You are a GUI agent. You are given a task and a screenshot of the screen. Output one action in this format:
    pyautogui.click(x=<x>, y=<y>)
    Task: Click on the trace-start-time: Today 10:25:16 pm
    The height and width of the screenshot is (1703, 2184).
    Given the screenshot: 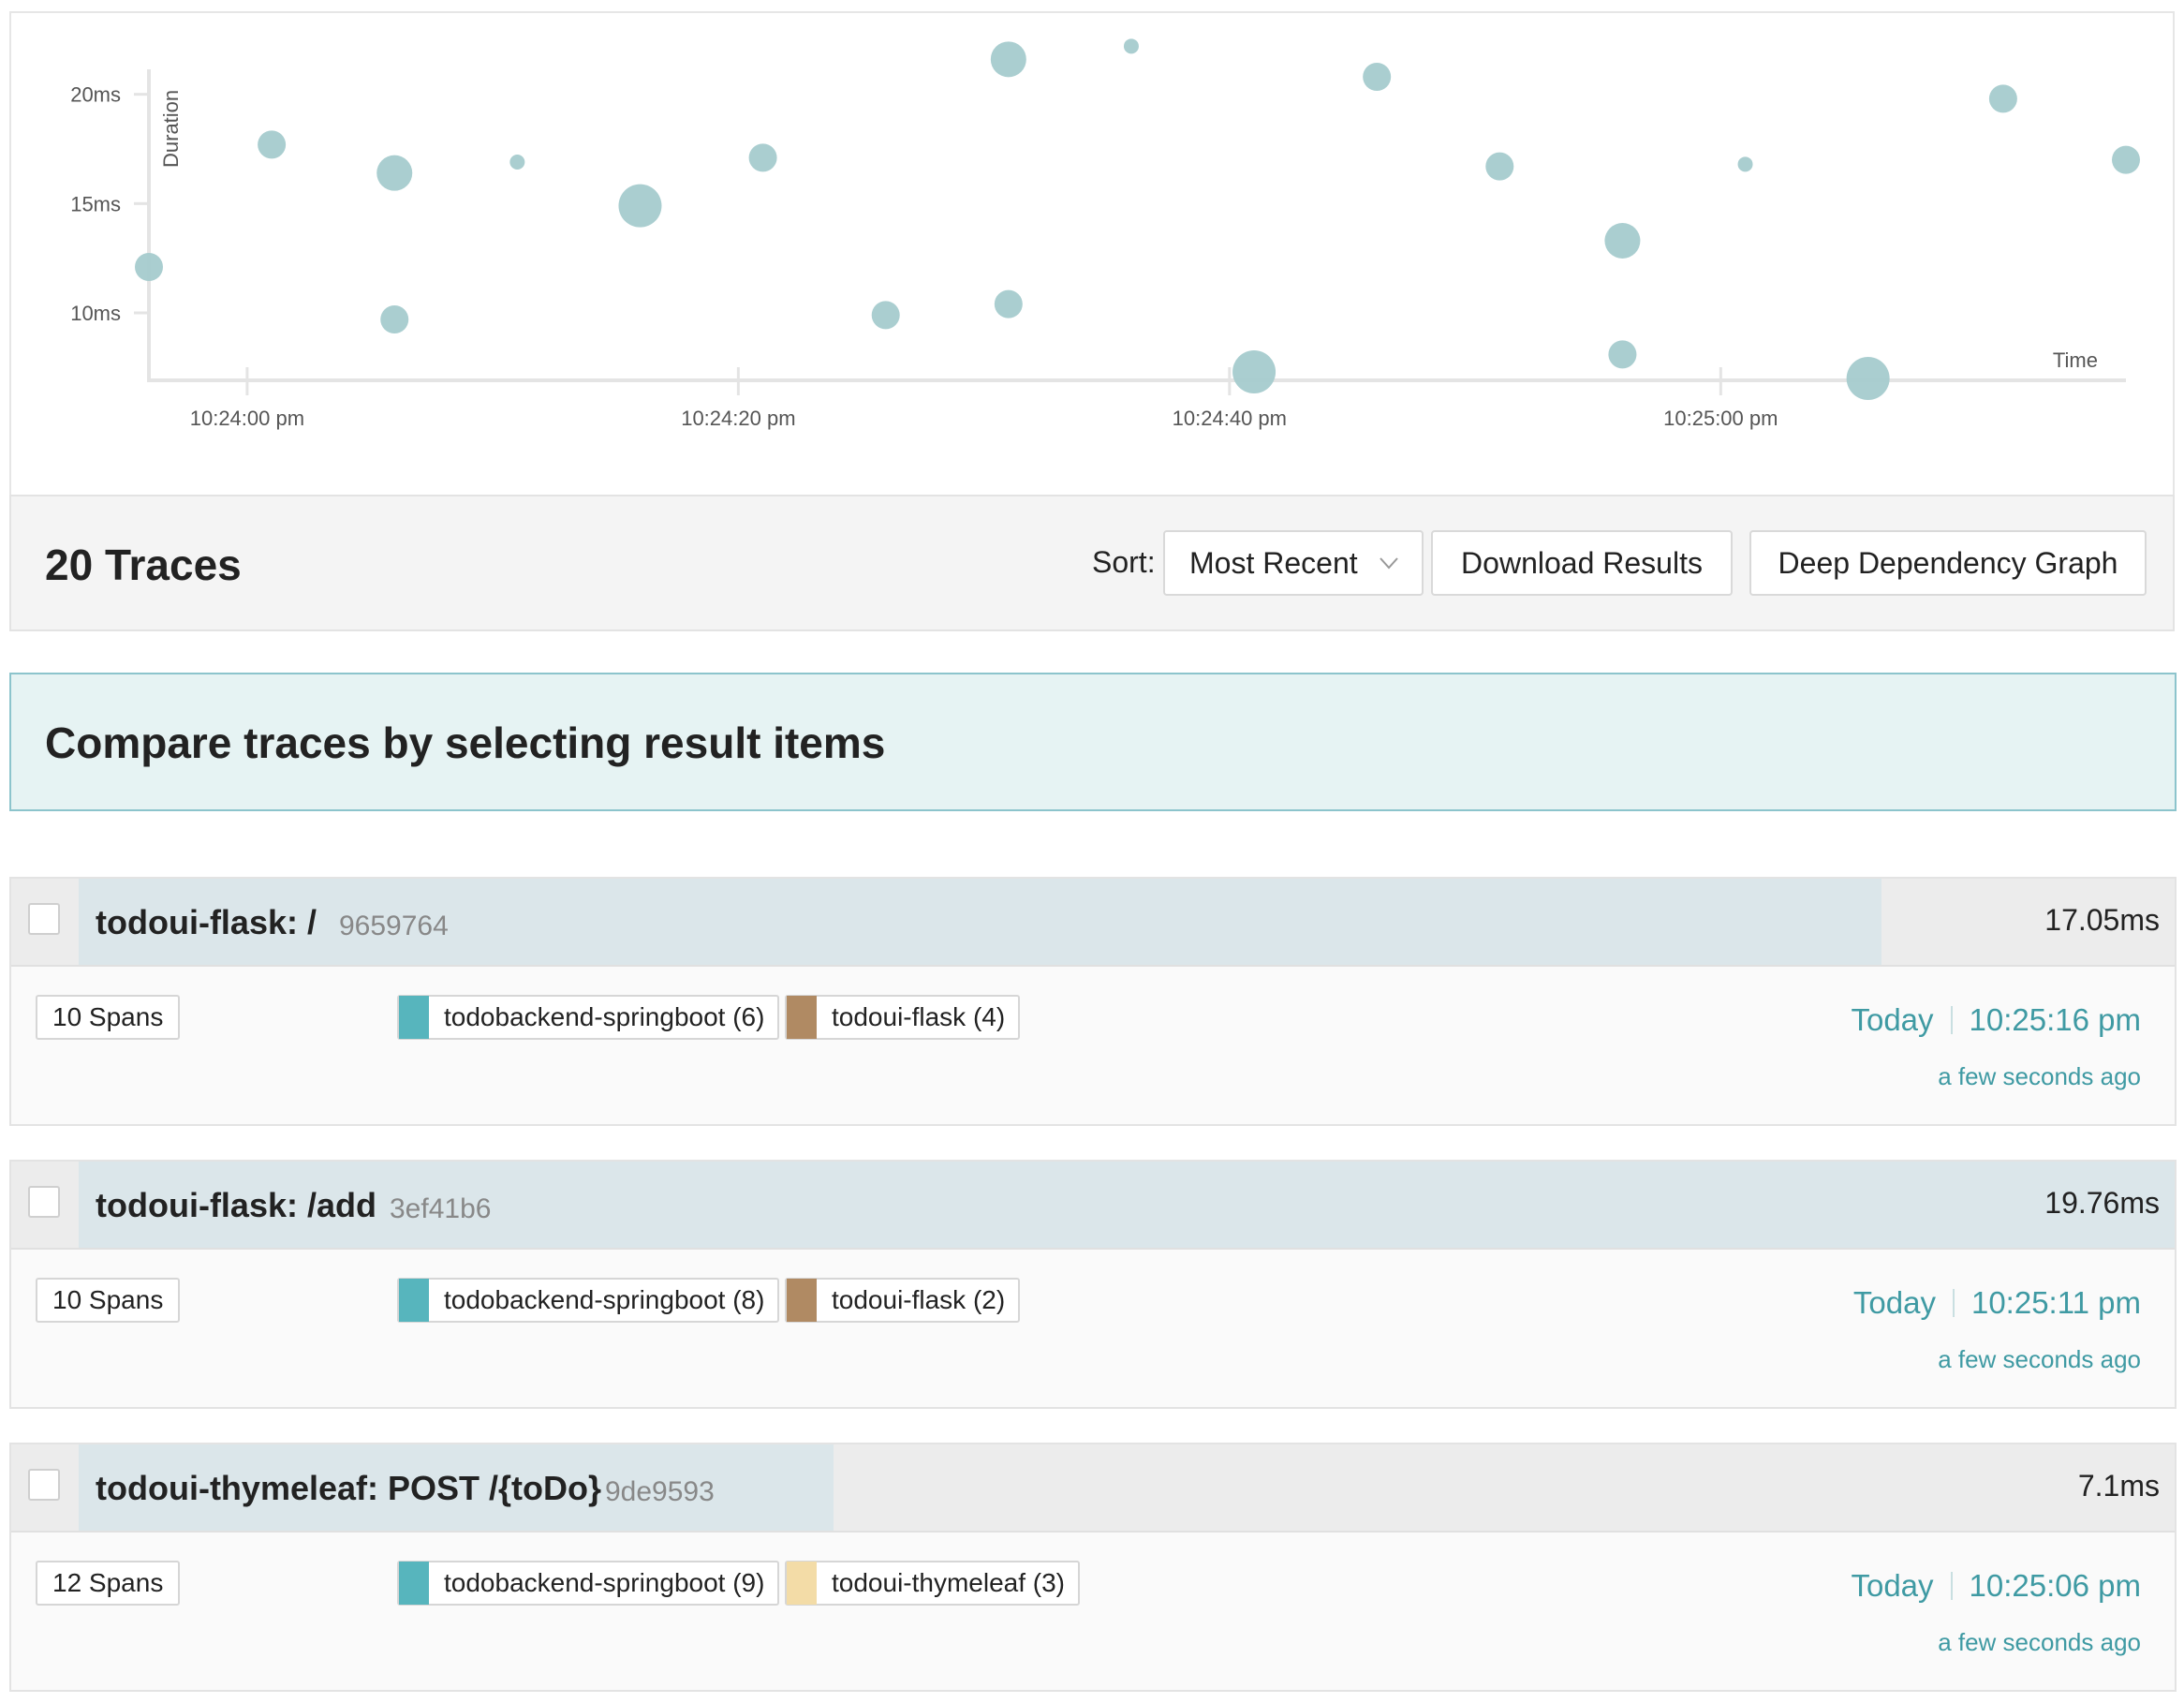 What is the action you would take?
    pyautogui.click(x=1996, y=1020)
    